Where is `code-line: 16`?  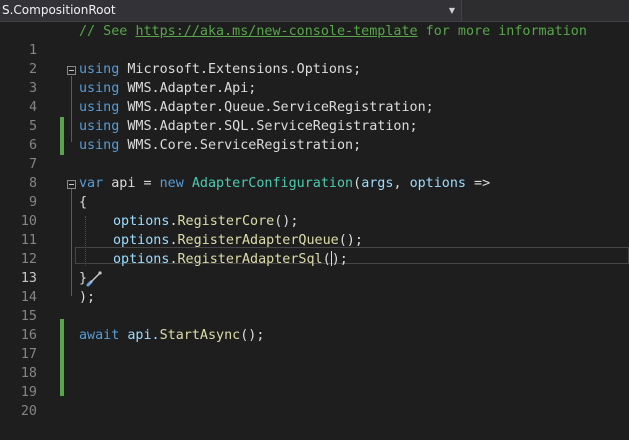 code-line: 16 is located at coordinates (314, 325).